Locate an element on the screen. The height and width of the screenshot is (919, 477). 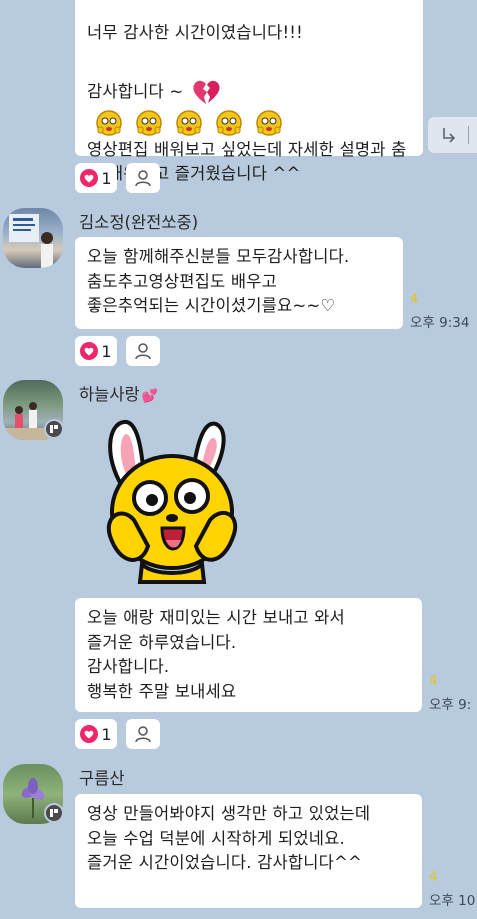
timestamp: 오후 9: is located at coordinates (450, 705).